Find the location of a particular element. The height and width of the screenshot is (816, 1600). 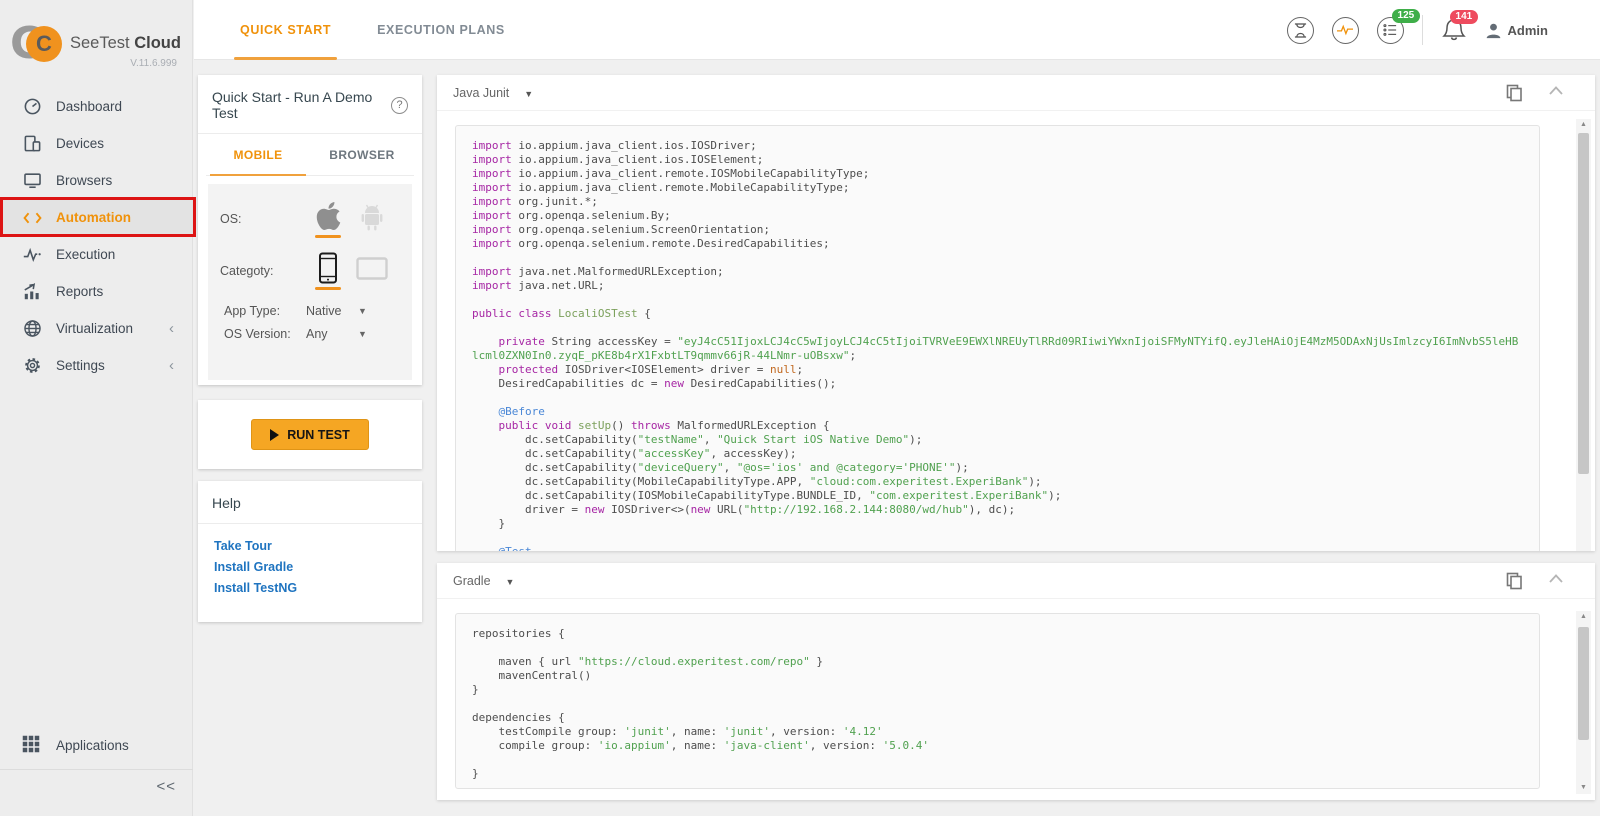

help-title: Help is located at coordinates (226, 503).